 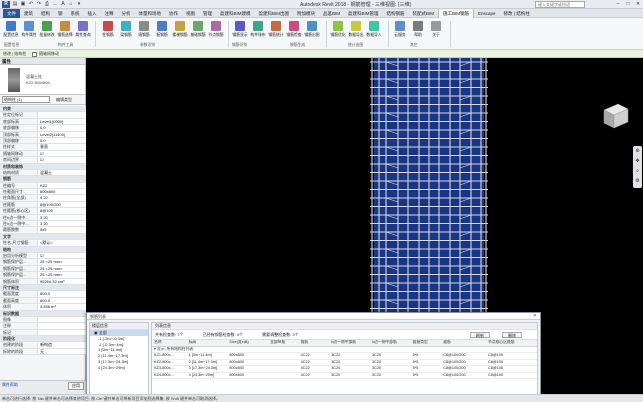 I want to click on tab-3: 钢, so click(x=60, y=13).